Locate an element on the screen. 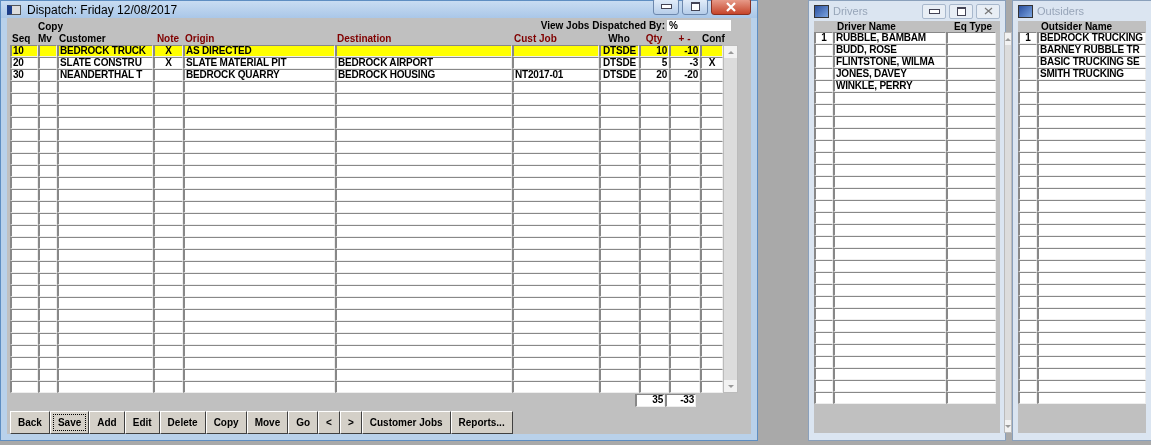 This screenshot has width=1151, height=445. toolbar-button: < is located at coordinates (329, 422).